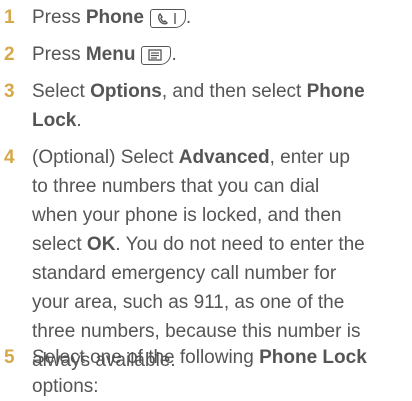 Image resolution: width=412 pixels, height=401 pixels. Describe the element at coordinates (65, 386) in the screenshot. I see `text-line: options:` at that location.